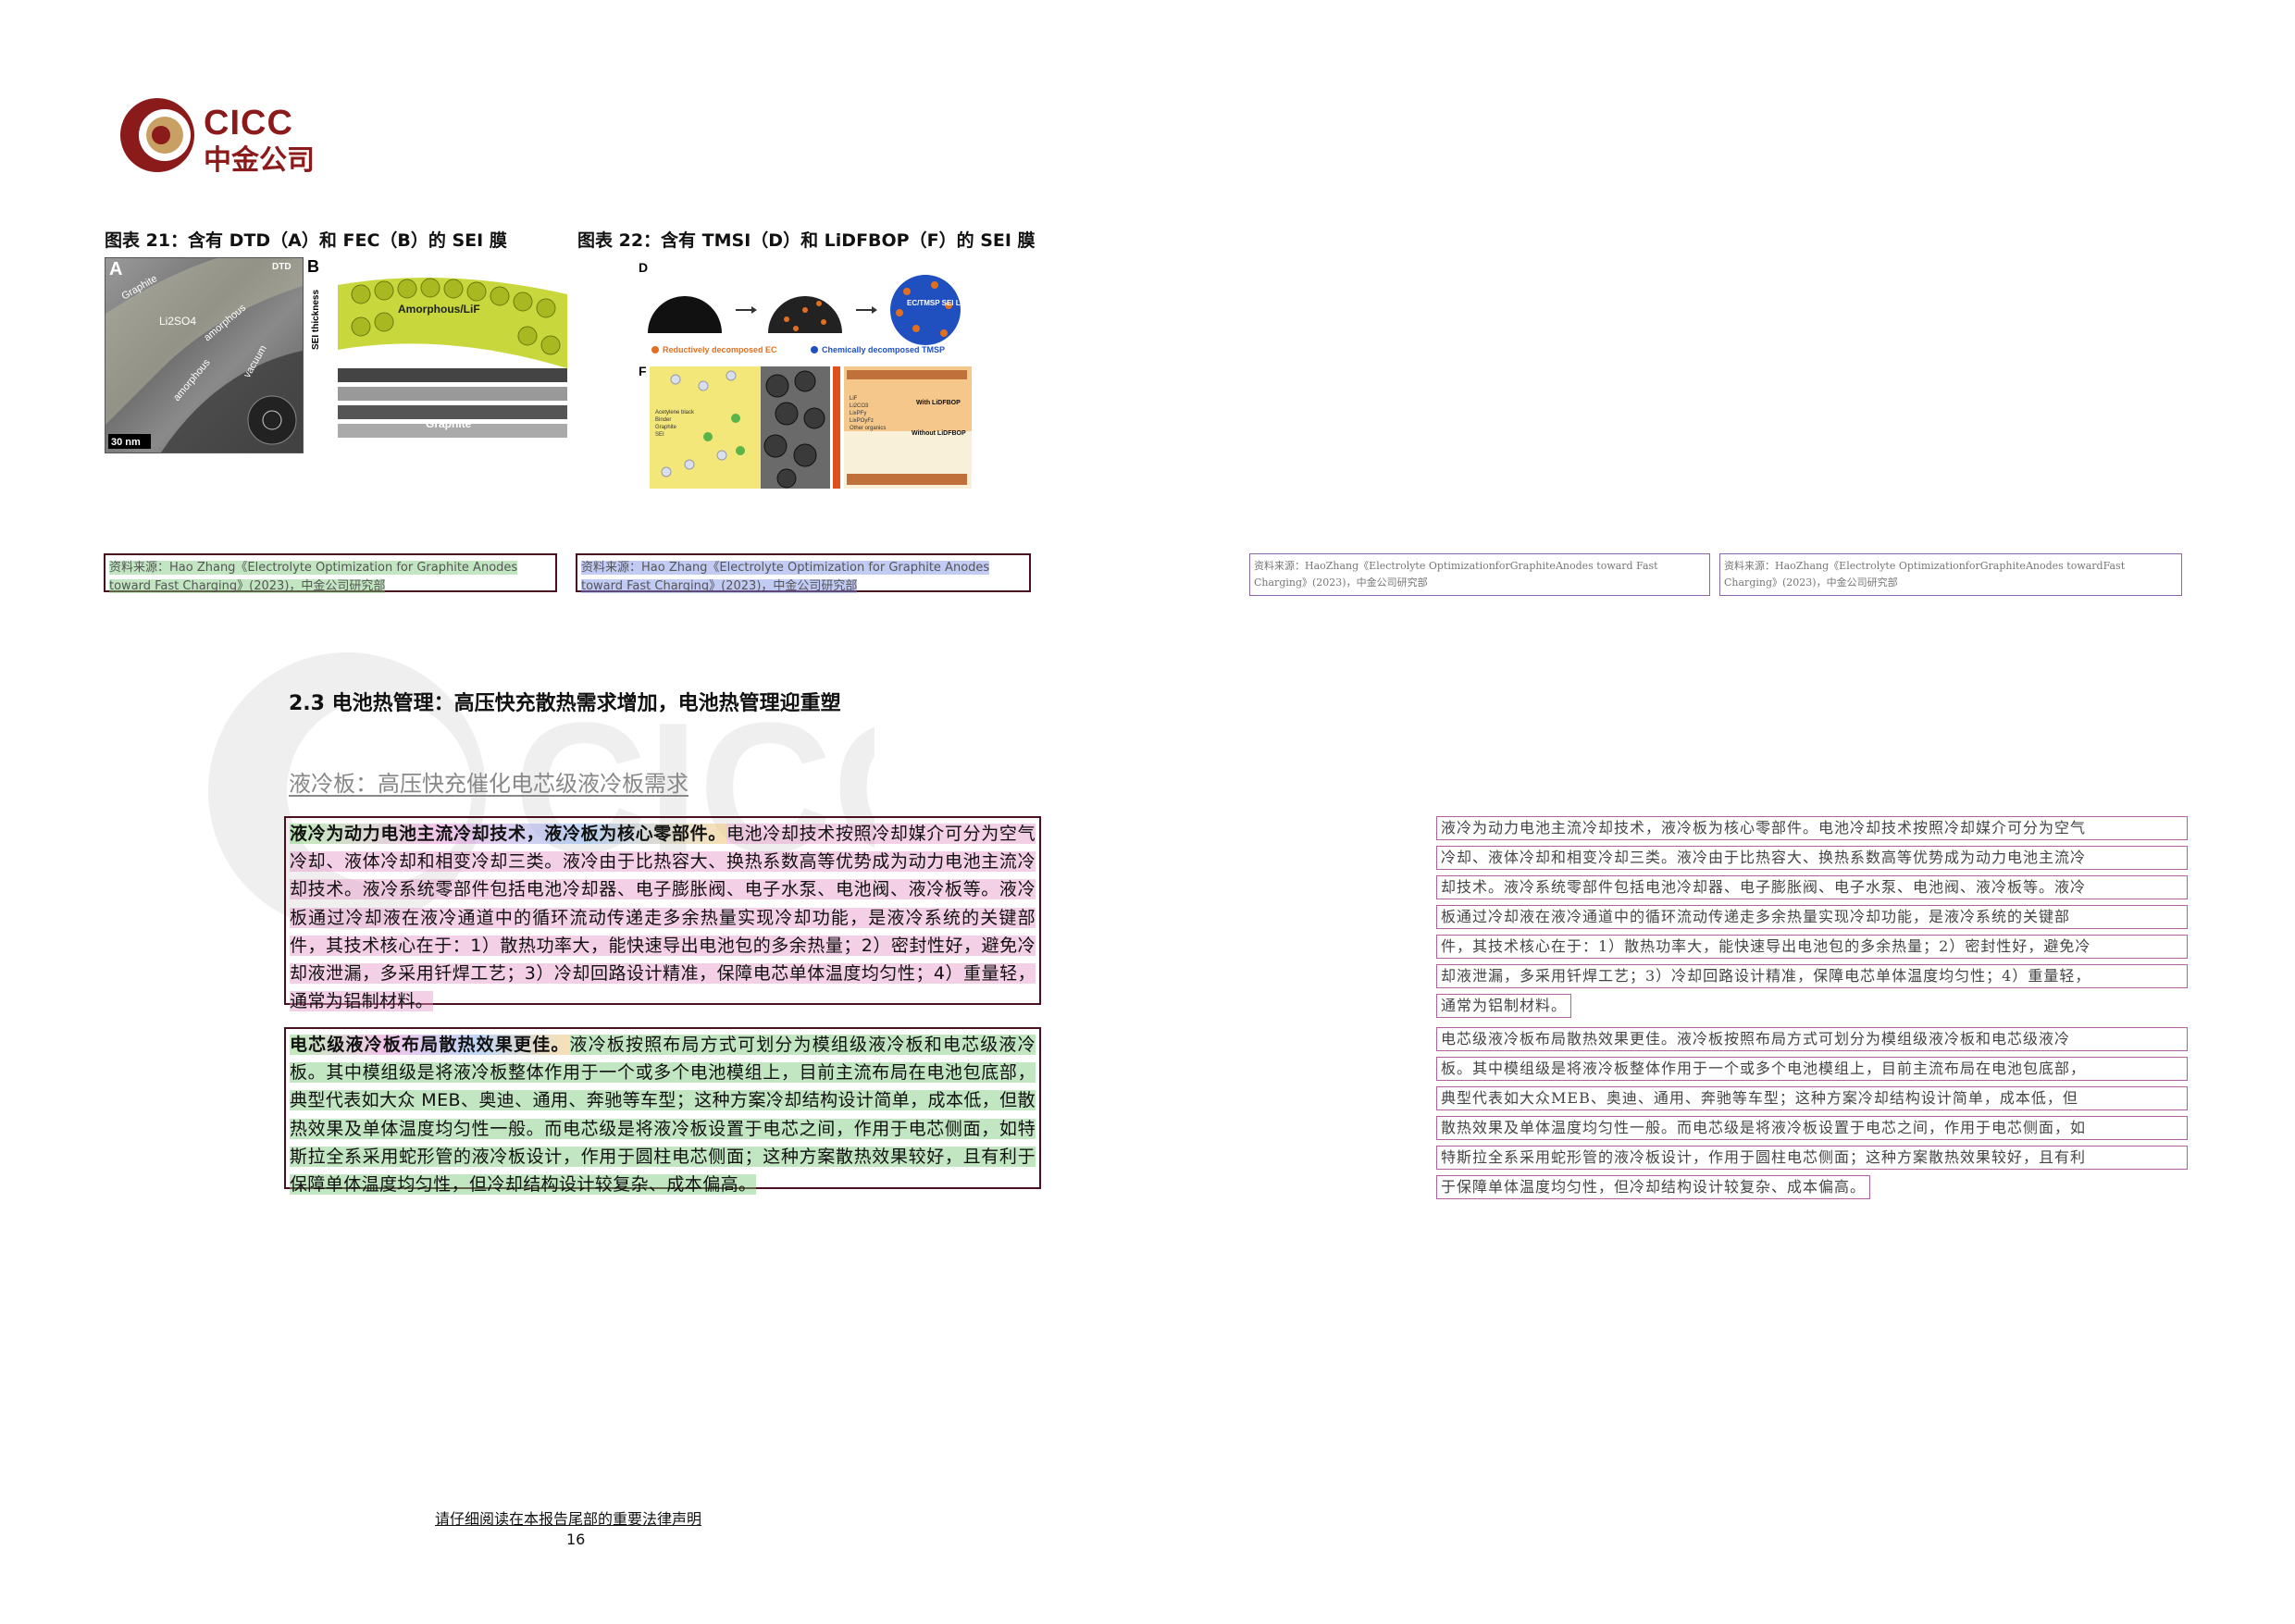  What do you see at coordinates (157, 135) in the screenshot?
I see `cicc-logo-mark-icon` at bounding box center [157, 135].